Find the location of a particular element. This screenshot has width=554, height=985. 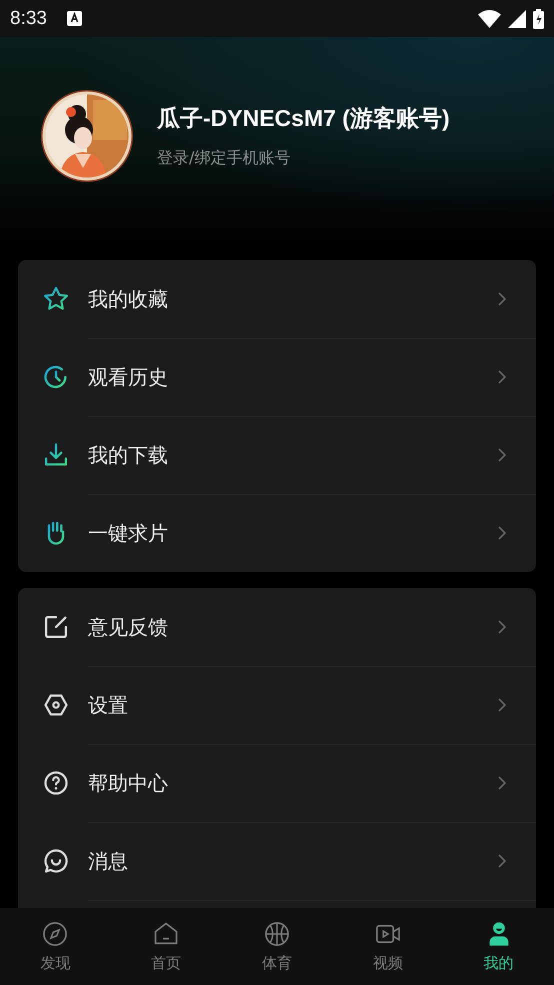

star-icon is located at coordinates (56, 299).